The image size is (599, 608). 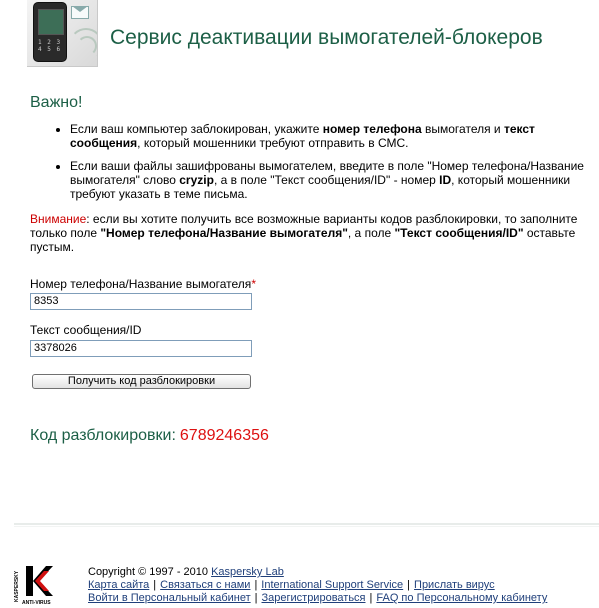 I want to click on sitemap-link: Карта сайта, so click(x=118, y=585).